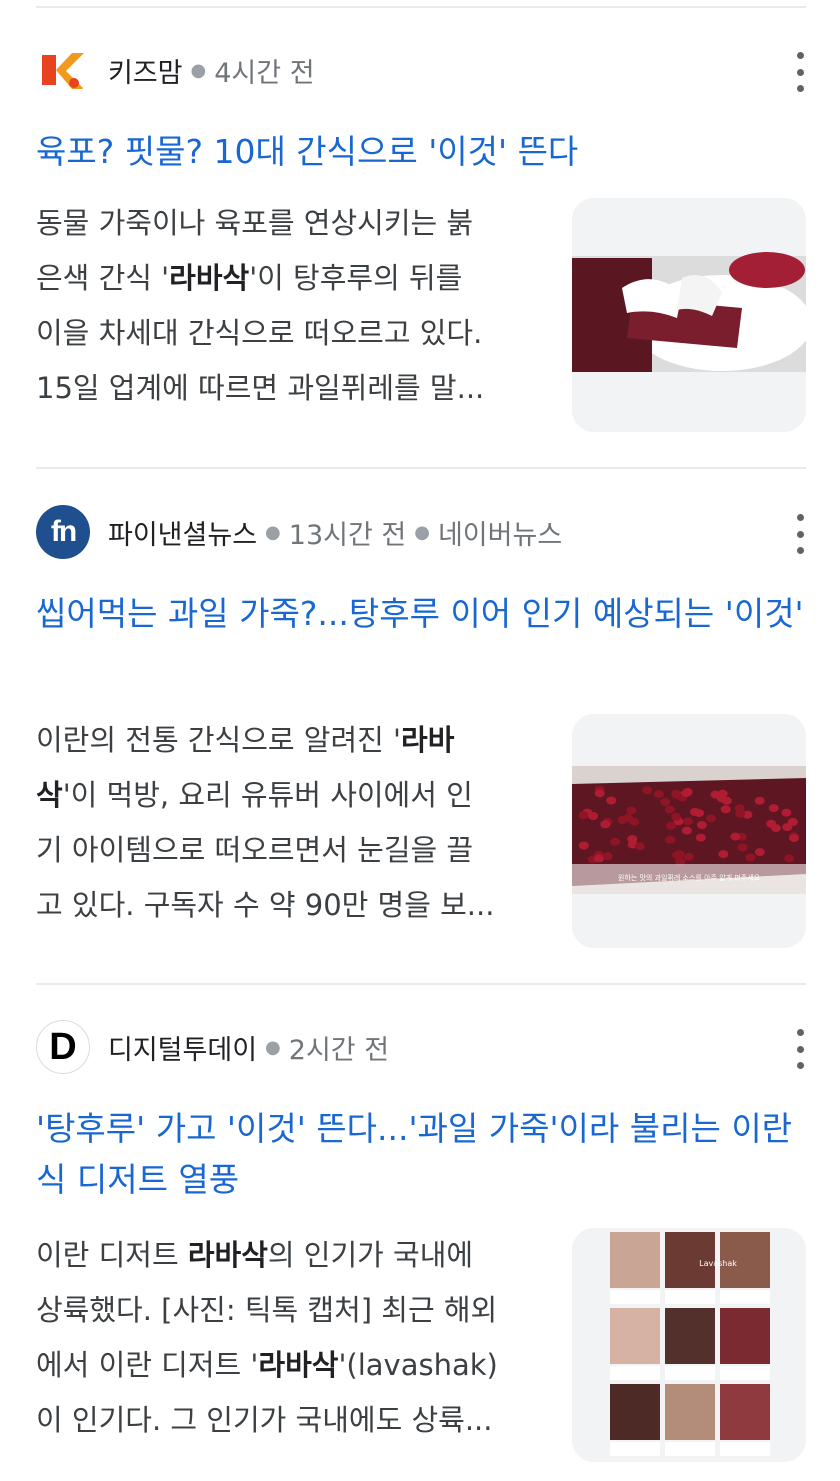  I want to click on article-thumbnail: Lavashak, so click(689, 1345).